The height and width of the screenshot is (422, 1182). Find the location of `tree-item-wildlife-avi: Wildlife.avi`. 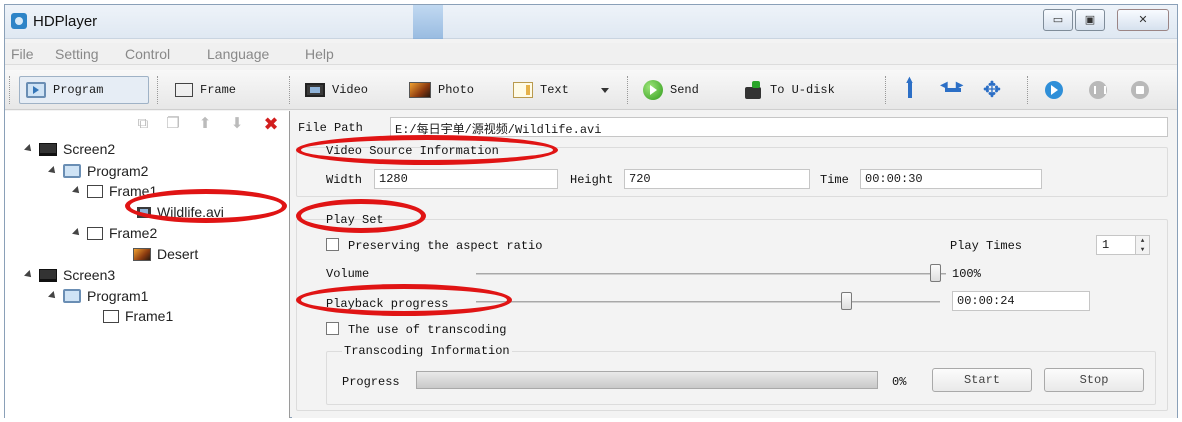

tree-item-wildlife-avi: Wildlife.avi is located at coordinates (180, 212).